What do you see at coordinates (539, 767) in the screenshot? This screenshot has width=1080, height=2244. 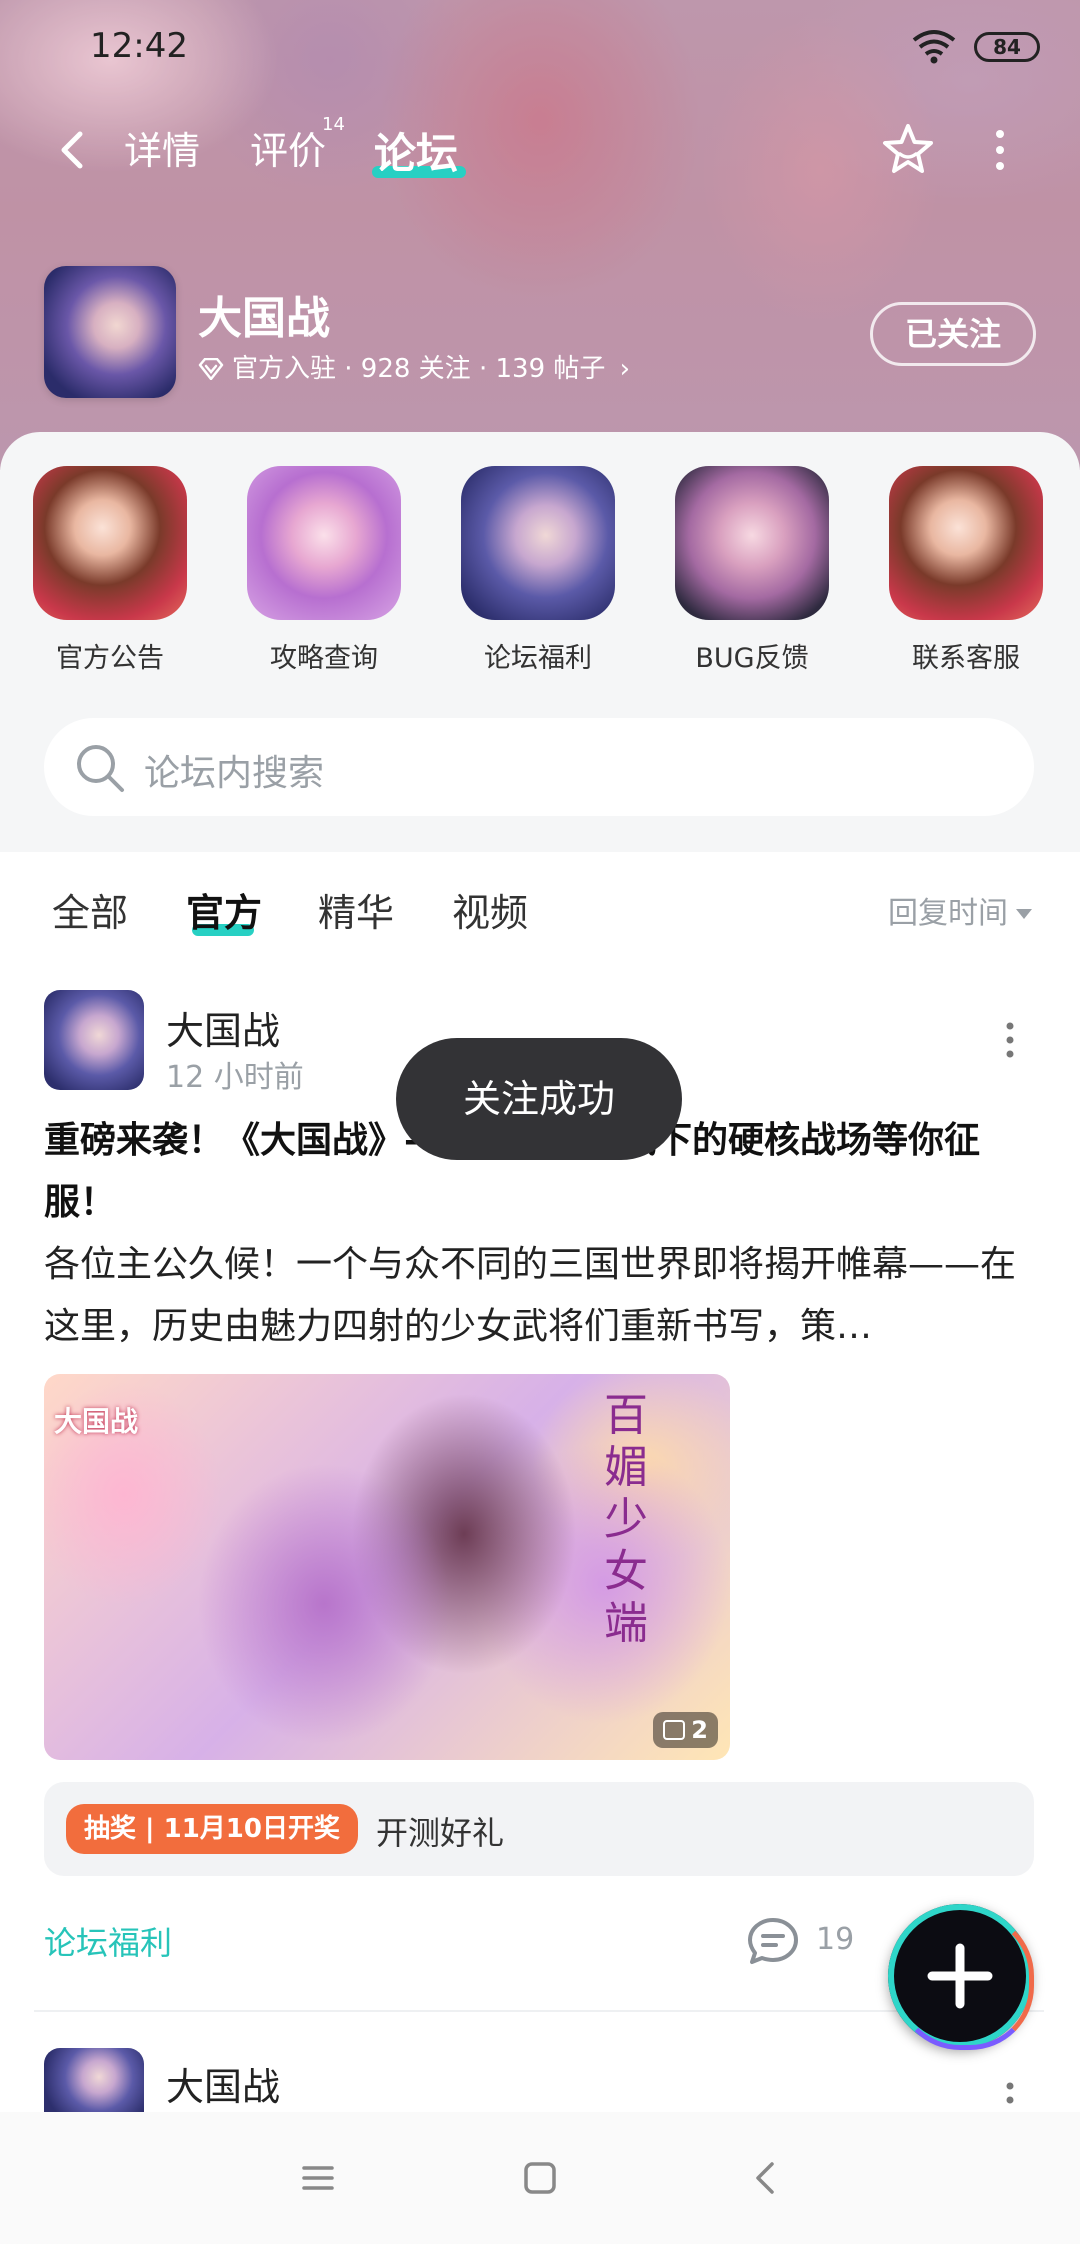 I see `search-input: 论坛内搜索` at bounding box center [539, 767].